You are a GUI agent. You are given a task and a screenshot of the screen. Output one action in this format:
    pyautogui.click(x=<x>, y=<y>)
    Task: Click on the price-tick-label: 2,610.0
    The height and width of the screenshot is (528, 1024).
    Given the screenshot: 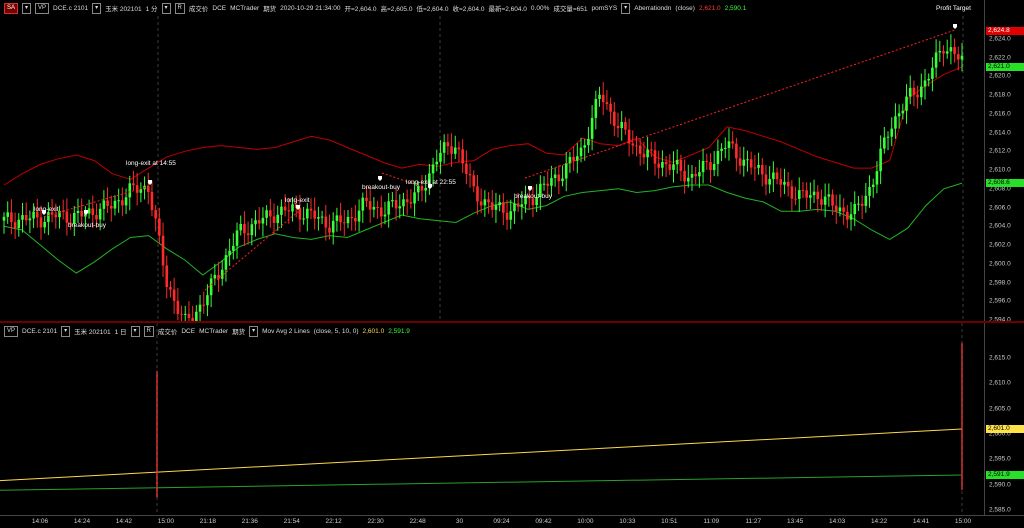 What is the action you would take?
    pyautogui.click(x=1000, y=170)
    